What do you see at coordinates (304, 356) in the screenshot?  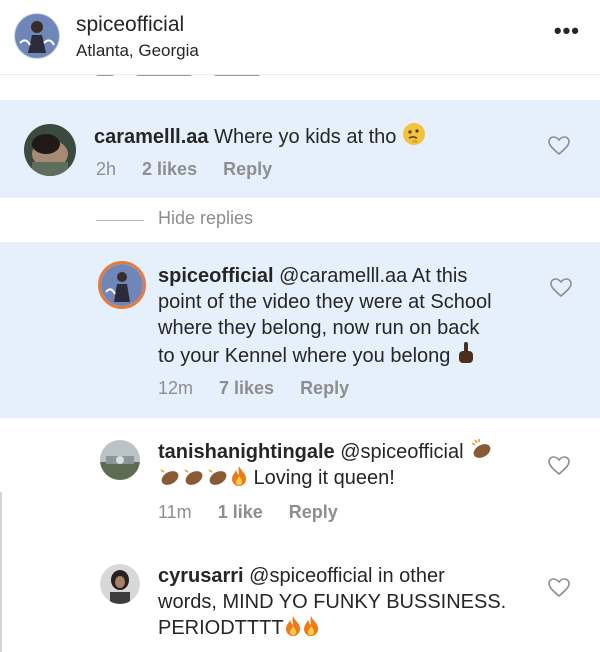 I see `comment-text-line4: to your Kennel where you belong` at bounding box center [304, 356].